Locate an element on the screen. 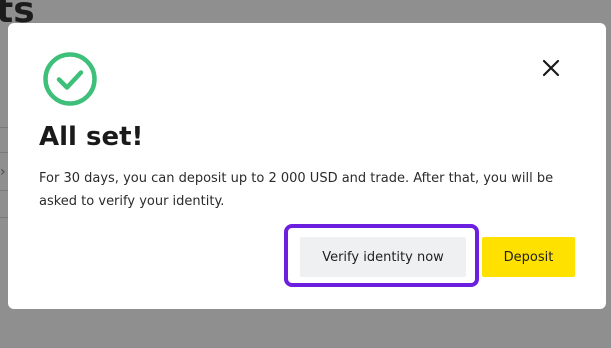  background-chevron-icon: › is located at coordinates (3, 172).